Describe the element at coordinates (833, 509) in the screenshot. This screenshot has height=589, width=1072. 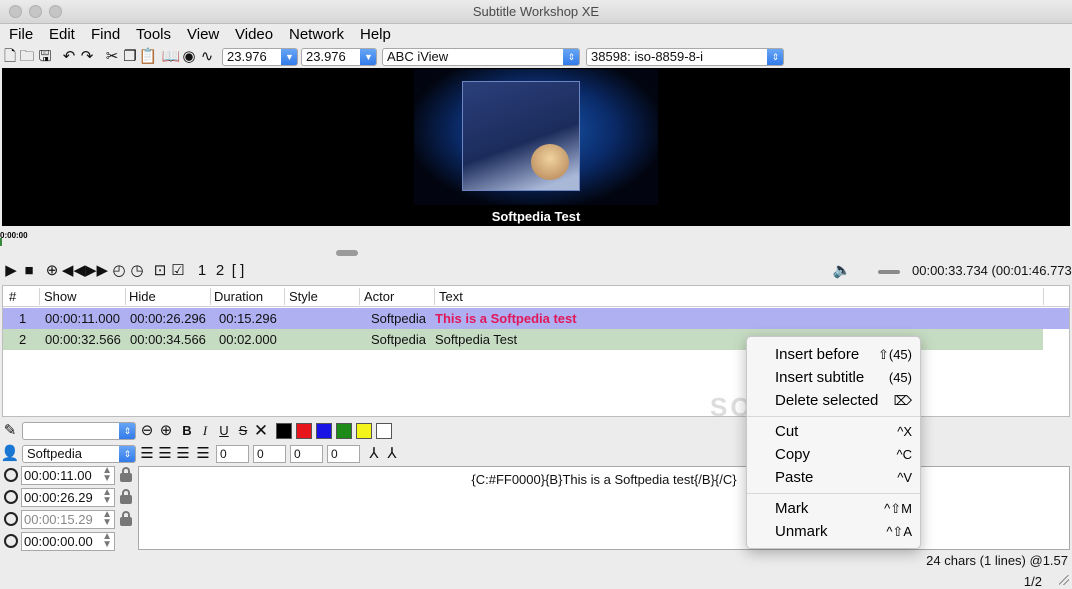
I see `menu-mark: Mark ^⇧M` at that location.